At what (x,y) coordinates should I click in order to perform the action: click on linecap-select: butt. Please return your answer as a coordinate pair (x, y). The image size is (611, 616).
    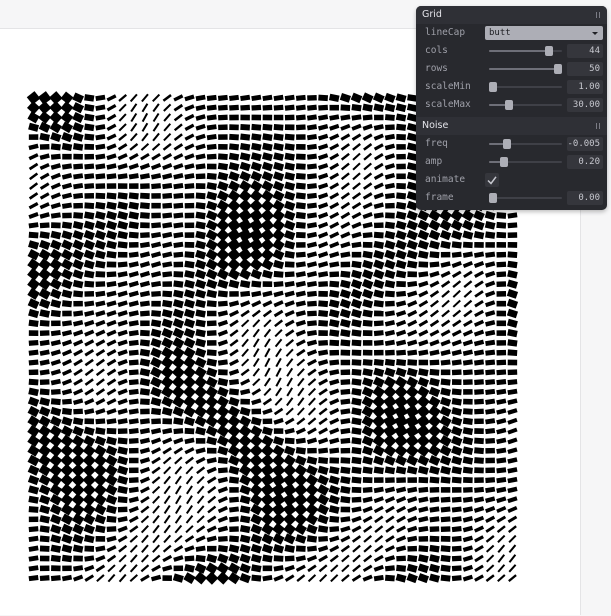
    Looking at the image, I should click on (544, 33).